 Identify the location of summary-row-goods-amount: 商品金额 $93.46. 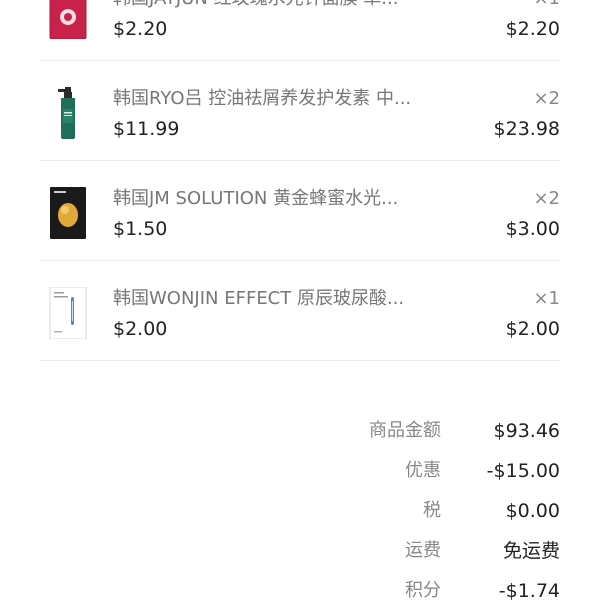
(300, 438).